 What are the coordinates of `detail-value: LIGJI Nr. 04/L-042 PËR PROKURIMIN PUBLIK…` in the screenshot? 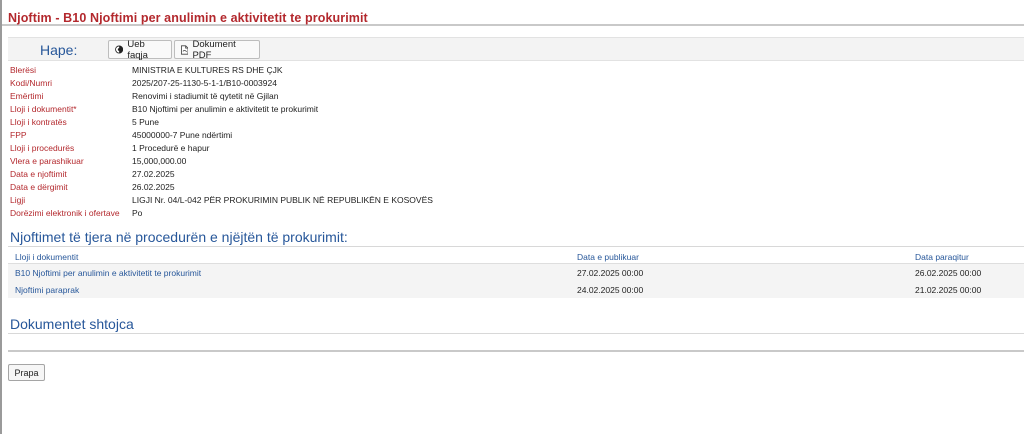 It's located at (282, 200).